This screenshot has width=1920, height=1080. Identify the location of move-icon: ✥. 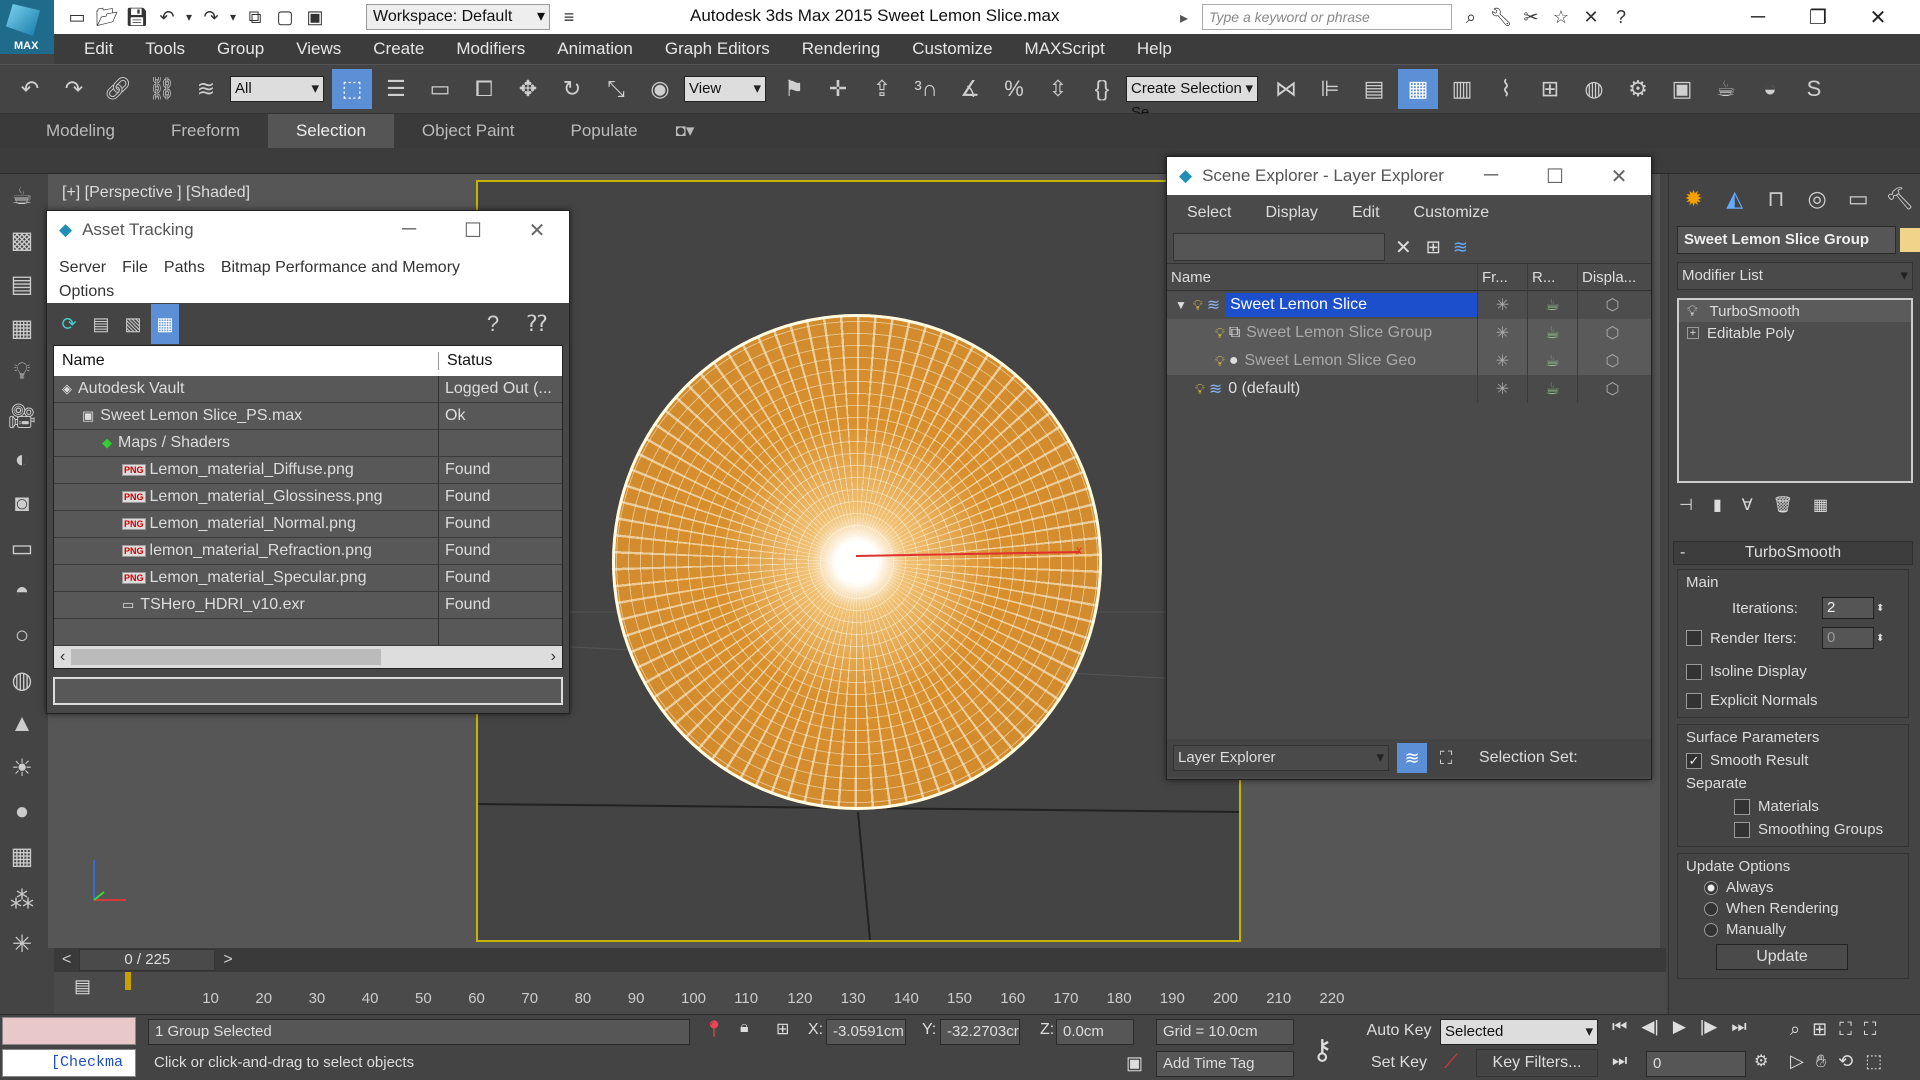
(528, 89).